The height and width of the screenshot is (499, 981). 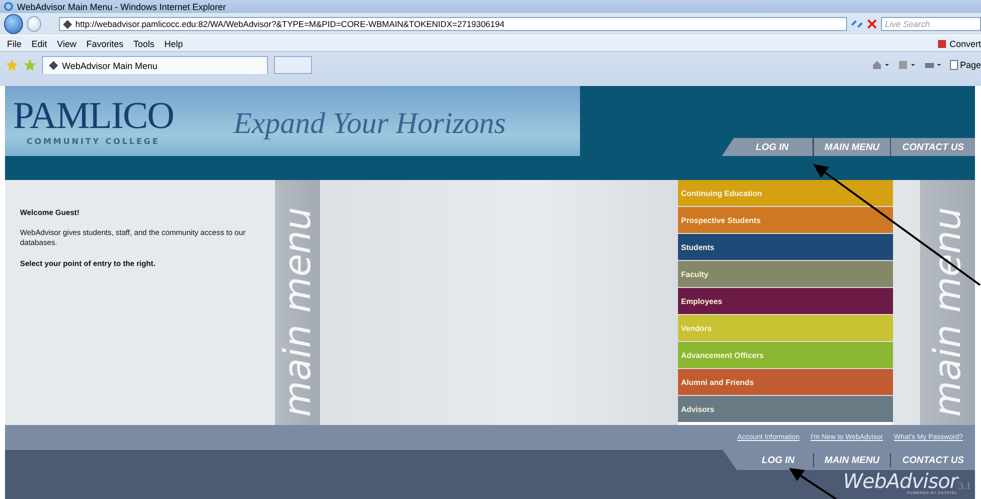 I want to click on browser-logo-icon, so click(x=8, y=6).